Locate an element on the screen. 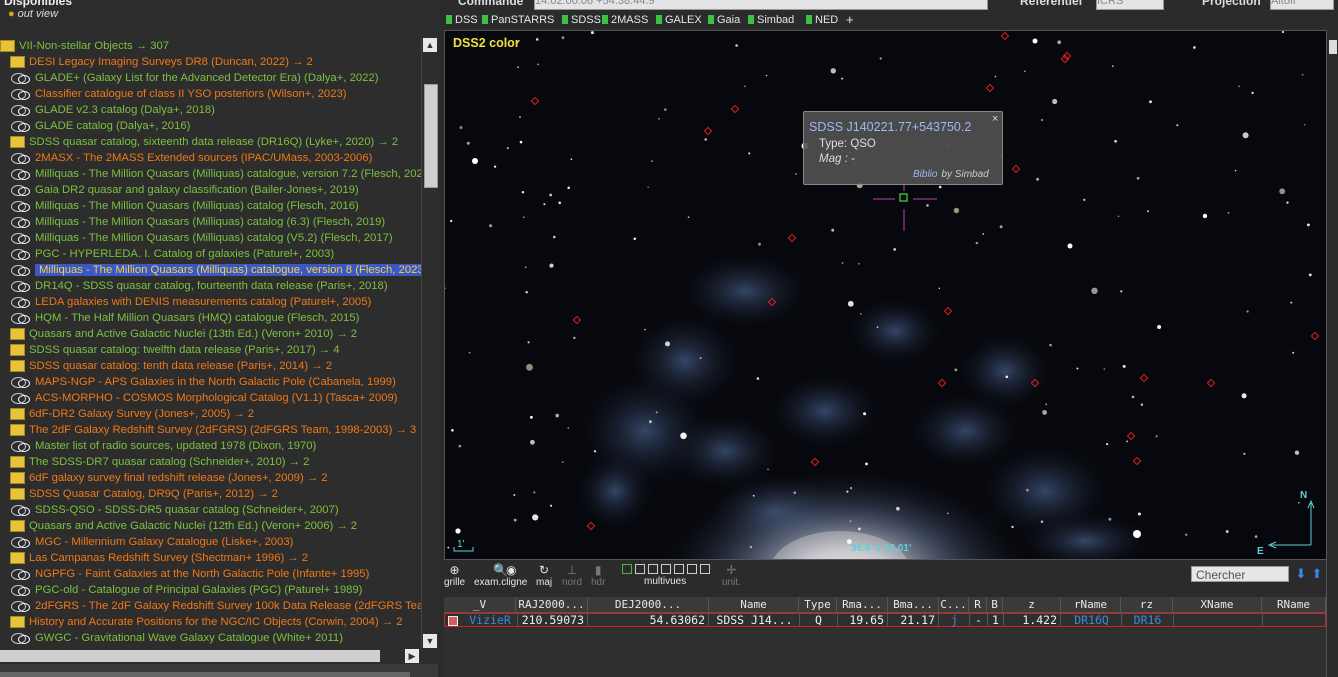 The width and height of the screenshot is (1338, 677). layout-nine-icon is located at coordinates (679, 569).